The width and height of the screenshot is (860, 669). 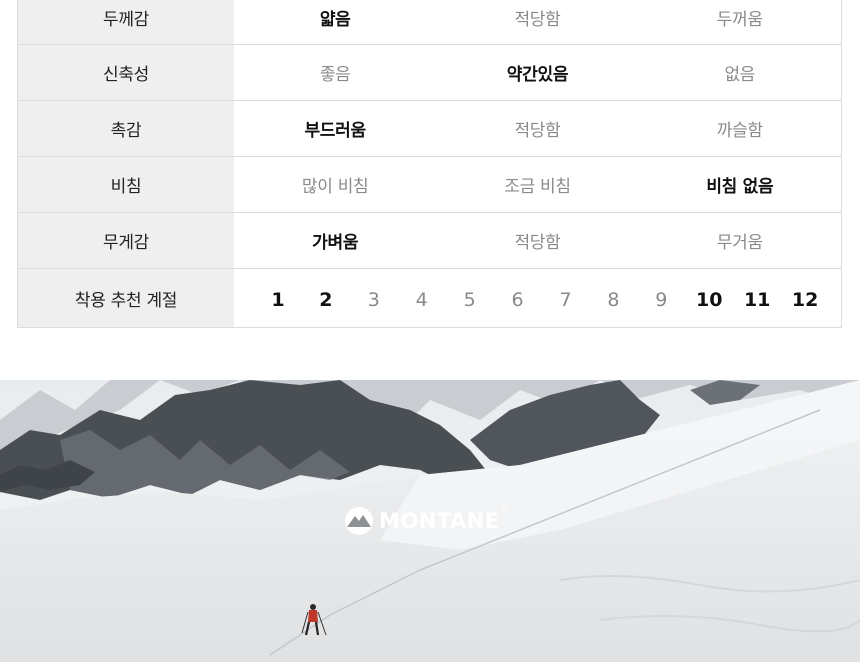 I want to click on season-months: 1 2 3 4 5 6 7 8 9 10 11 12, so click(x=537, y=298).